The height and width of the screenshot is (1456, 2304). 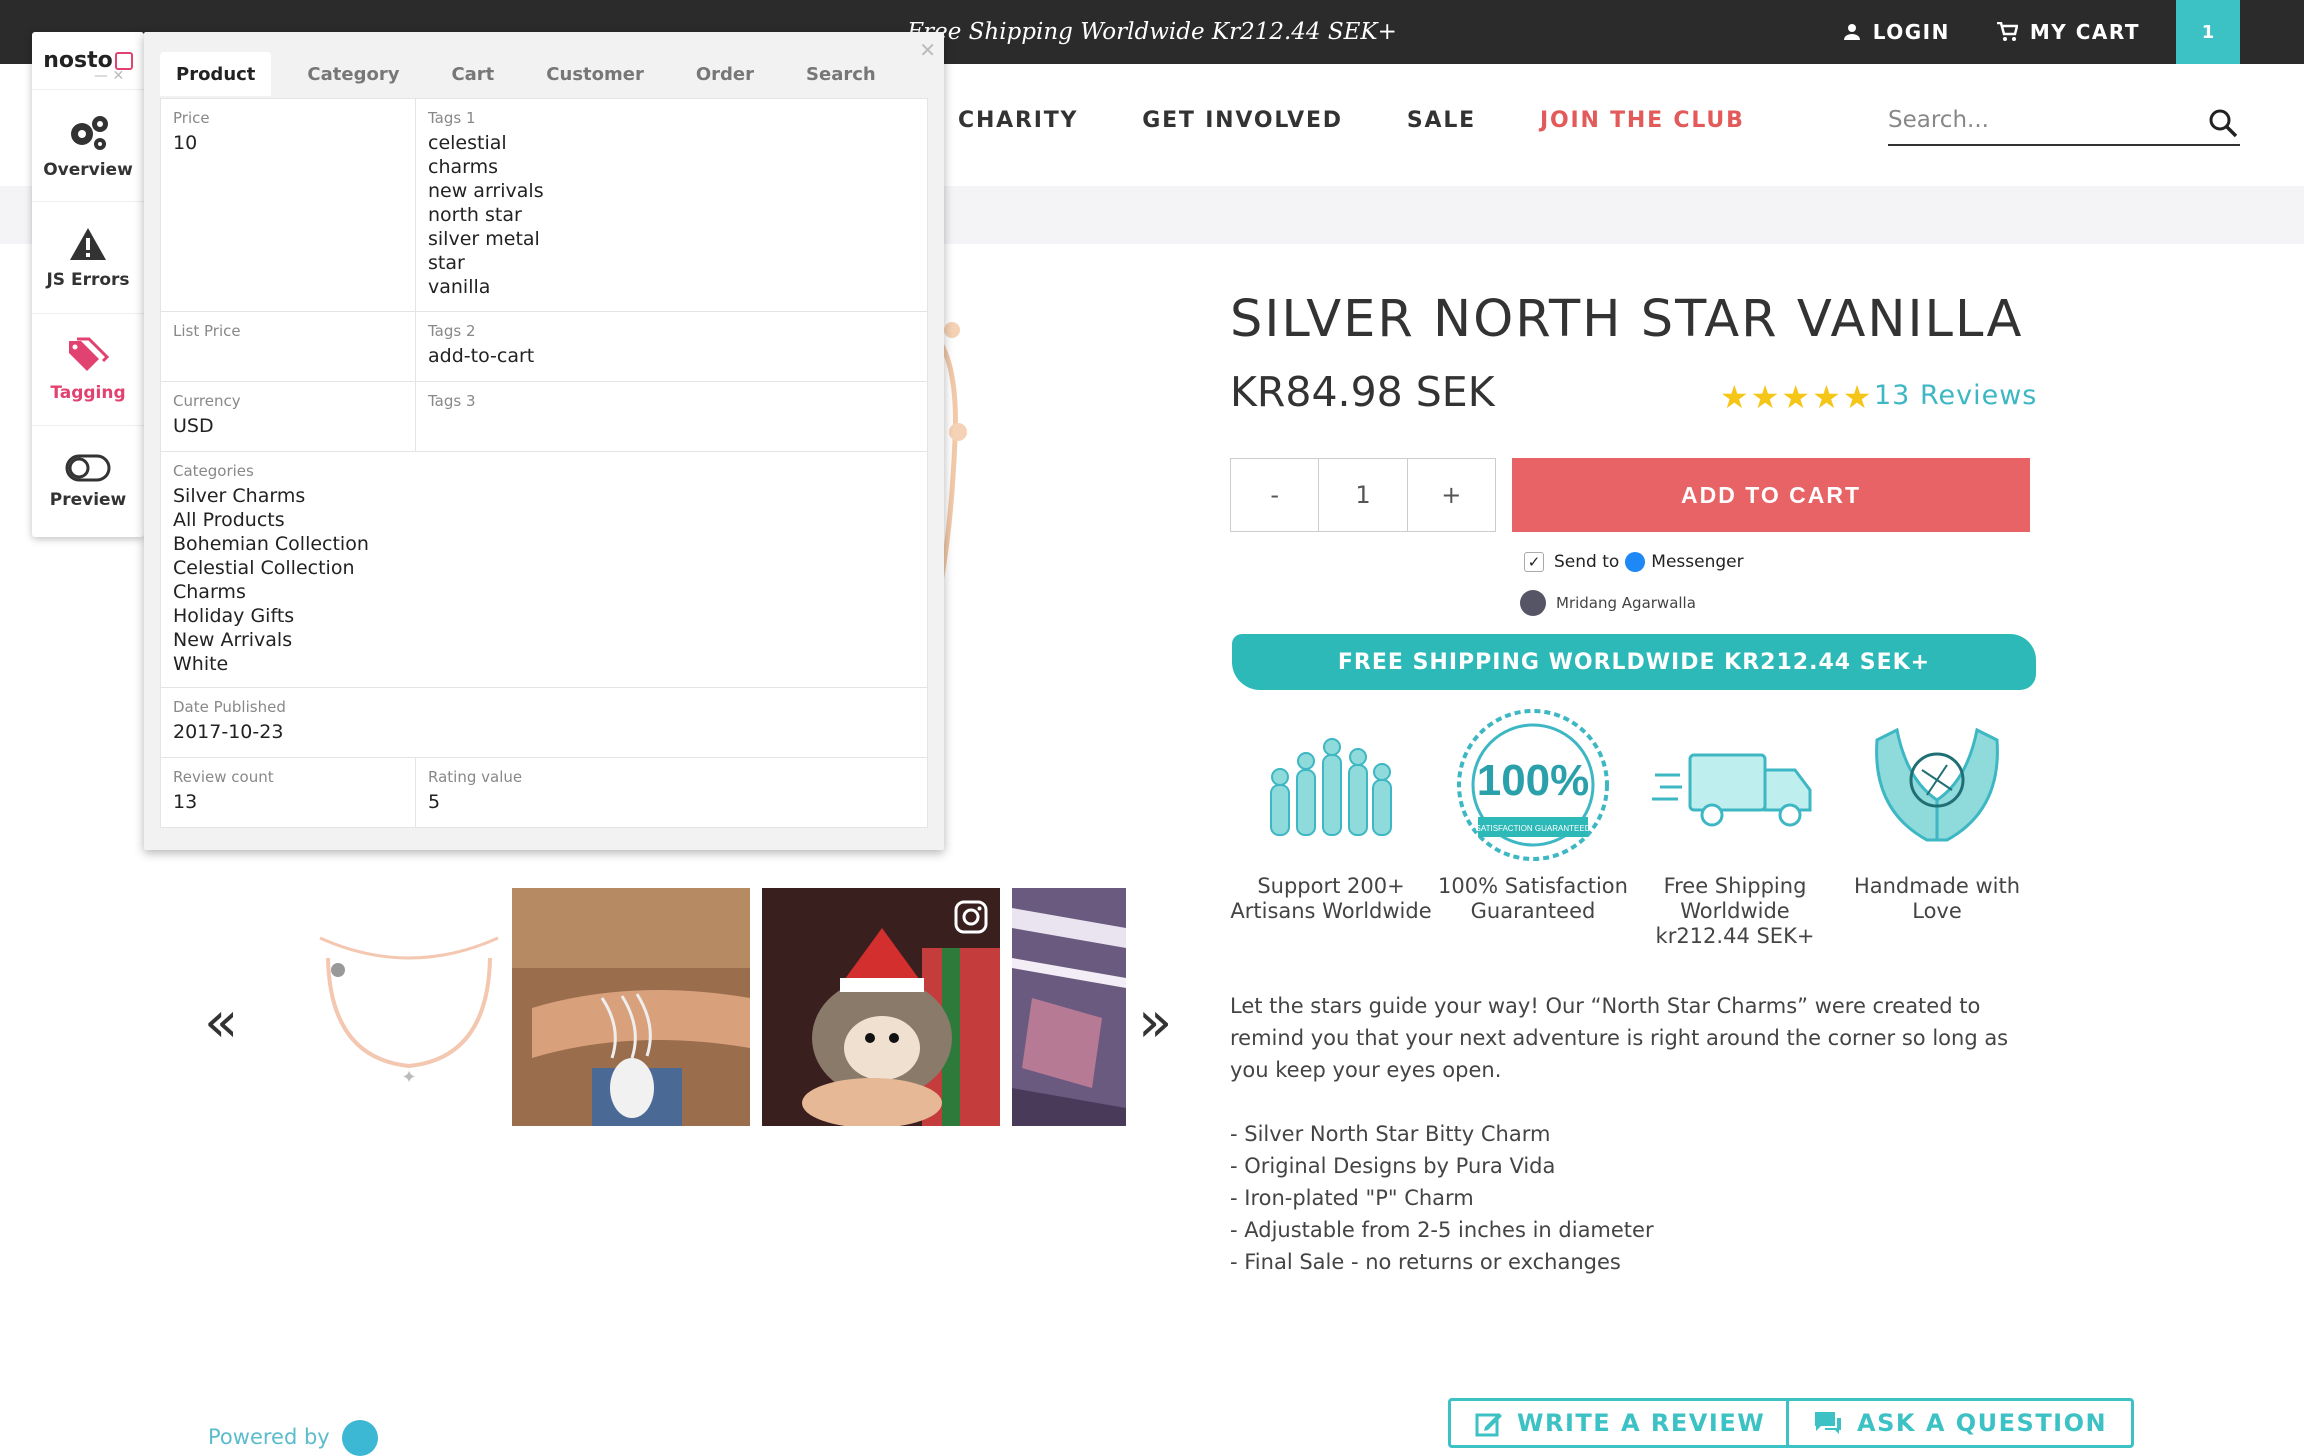 I want to click on table-row: Date Published 2017-10-23, so click(x=544, y=723).